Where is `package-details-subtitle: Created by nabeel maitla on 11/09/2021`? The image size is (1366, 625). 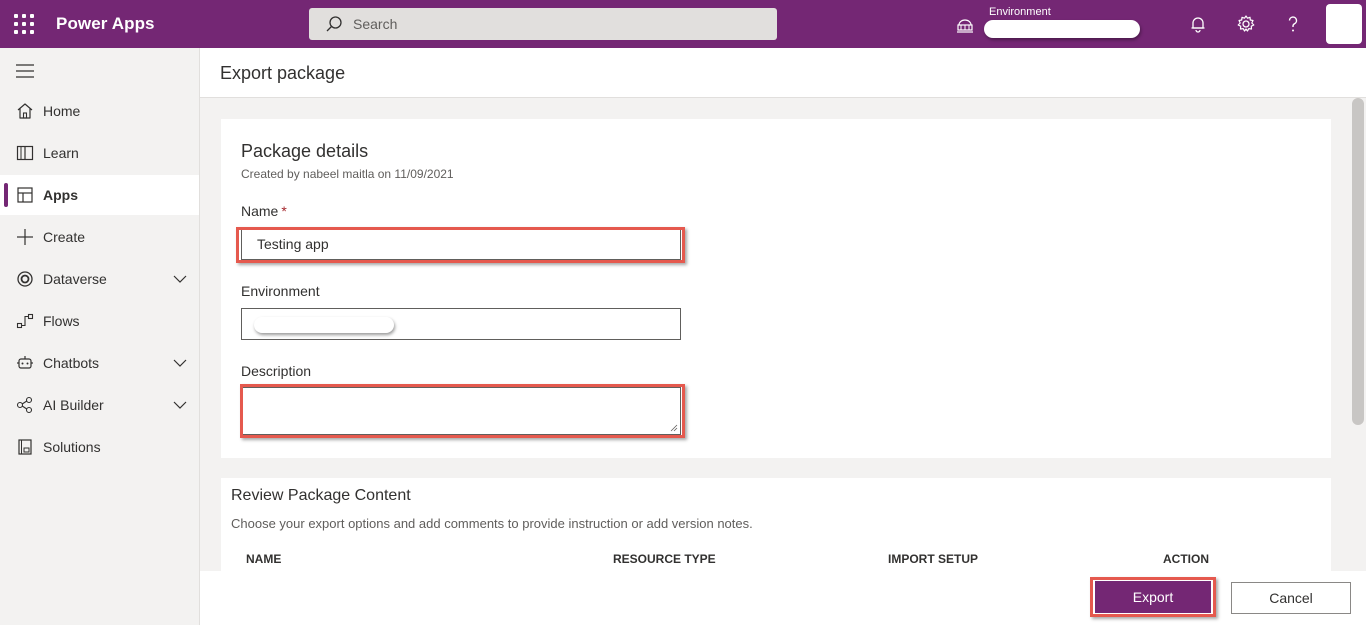 package-details-subtitle: Created by nabeel maitla on 11/09/2021 is located at coordinates (347, 174).